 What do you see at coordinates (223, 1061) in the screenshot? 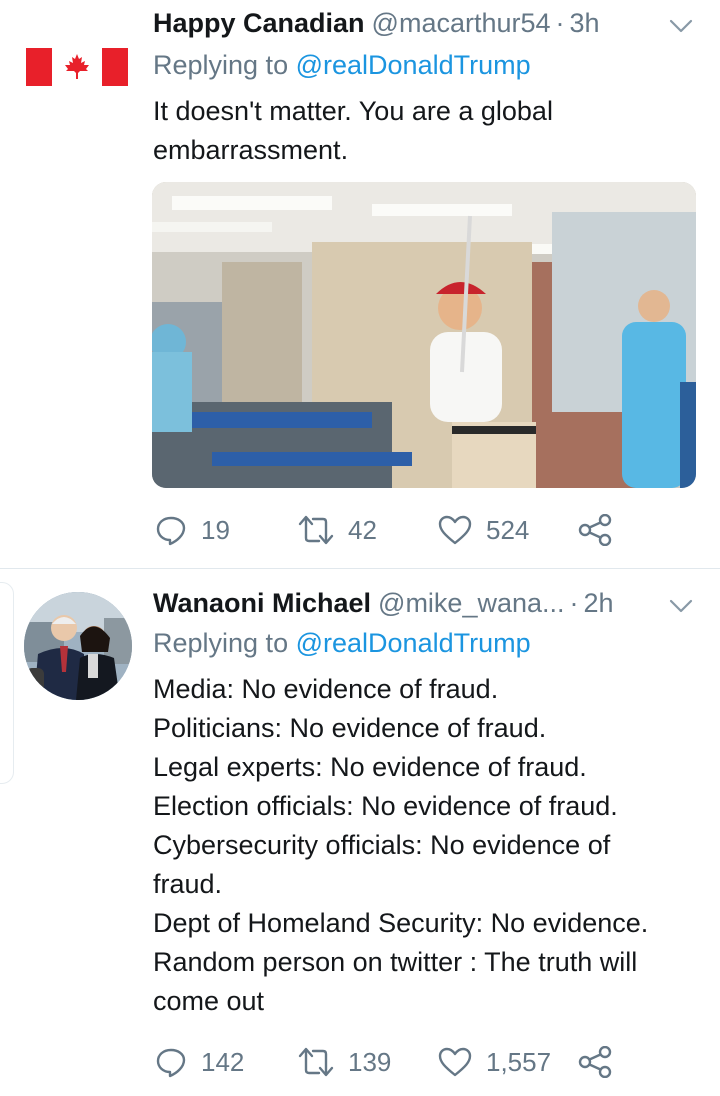
I see `reply-count: 142` at bounding box center [223, 1061].